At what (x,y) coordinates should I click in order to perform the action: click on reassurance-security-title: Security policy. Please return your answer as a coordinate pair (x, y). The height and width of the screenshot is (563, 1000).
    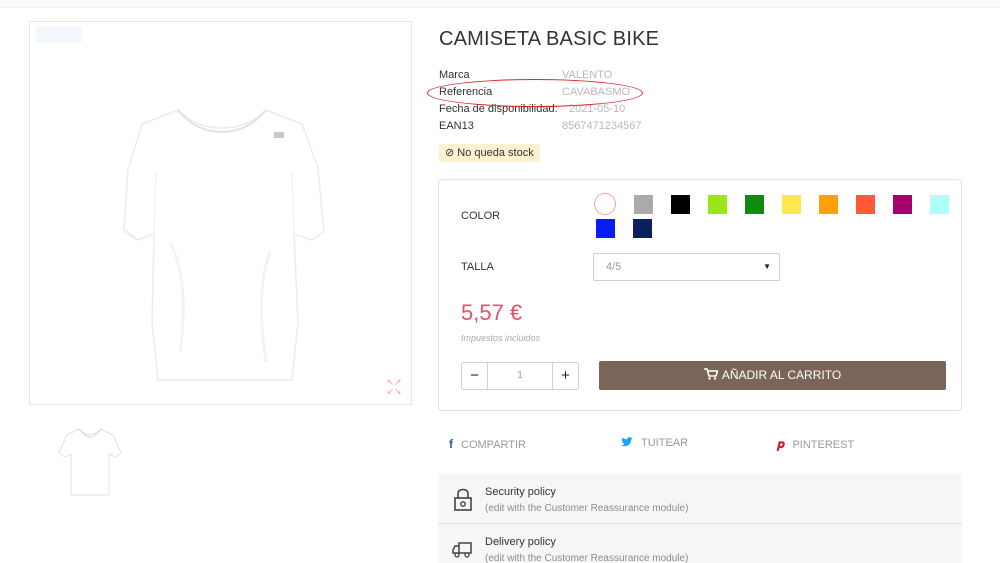
    Looking at the image, I should click on (520, 492).